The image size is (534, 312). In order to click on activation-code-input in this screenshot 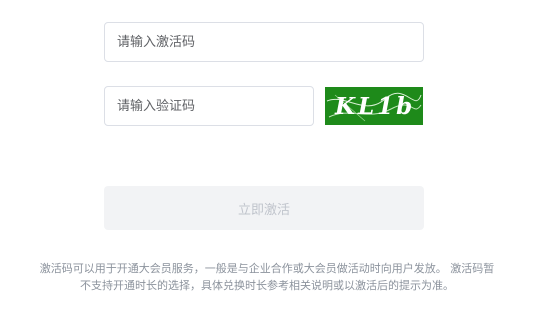, I will do `click(264, 42)`.